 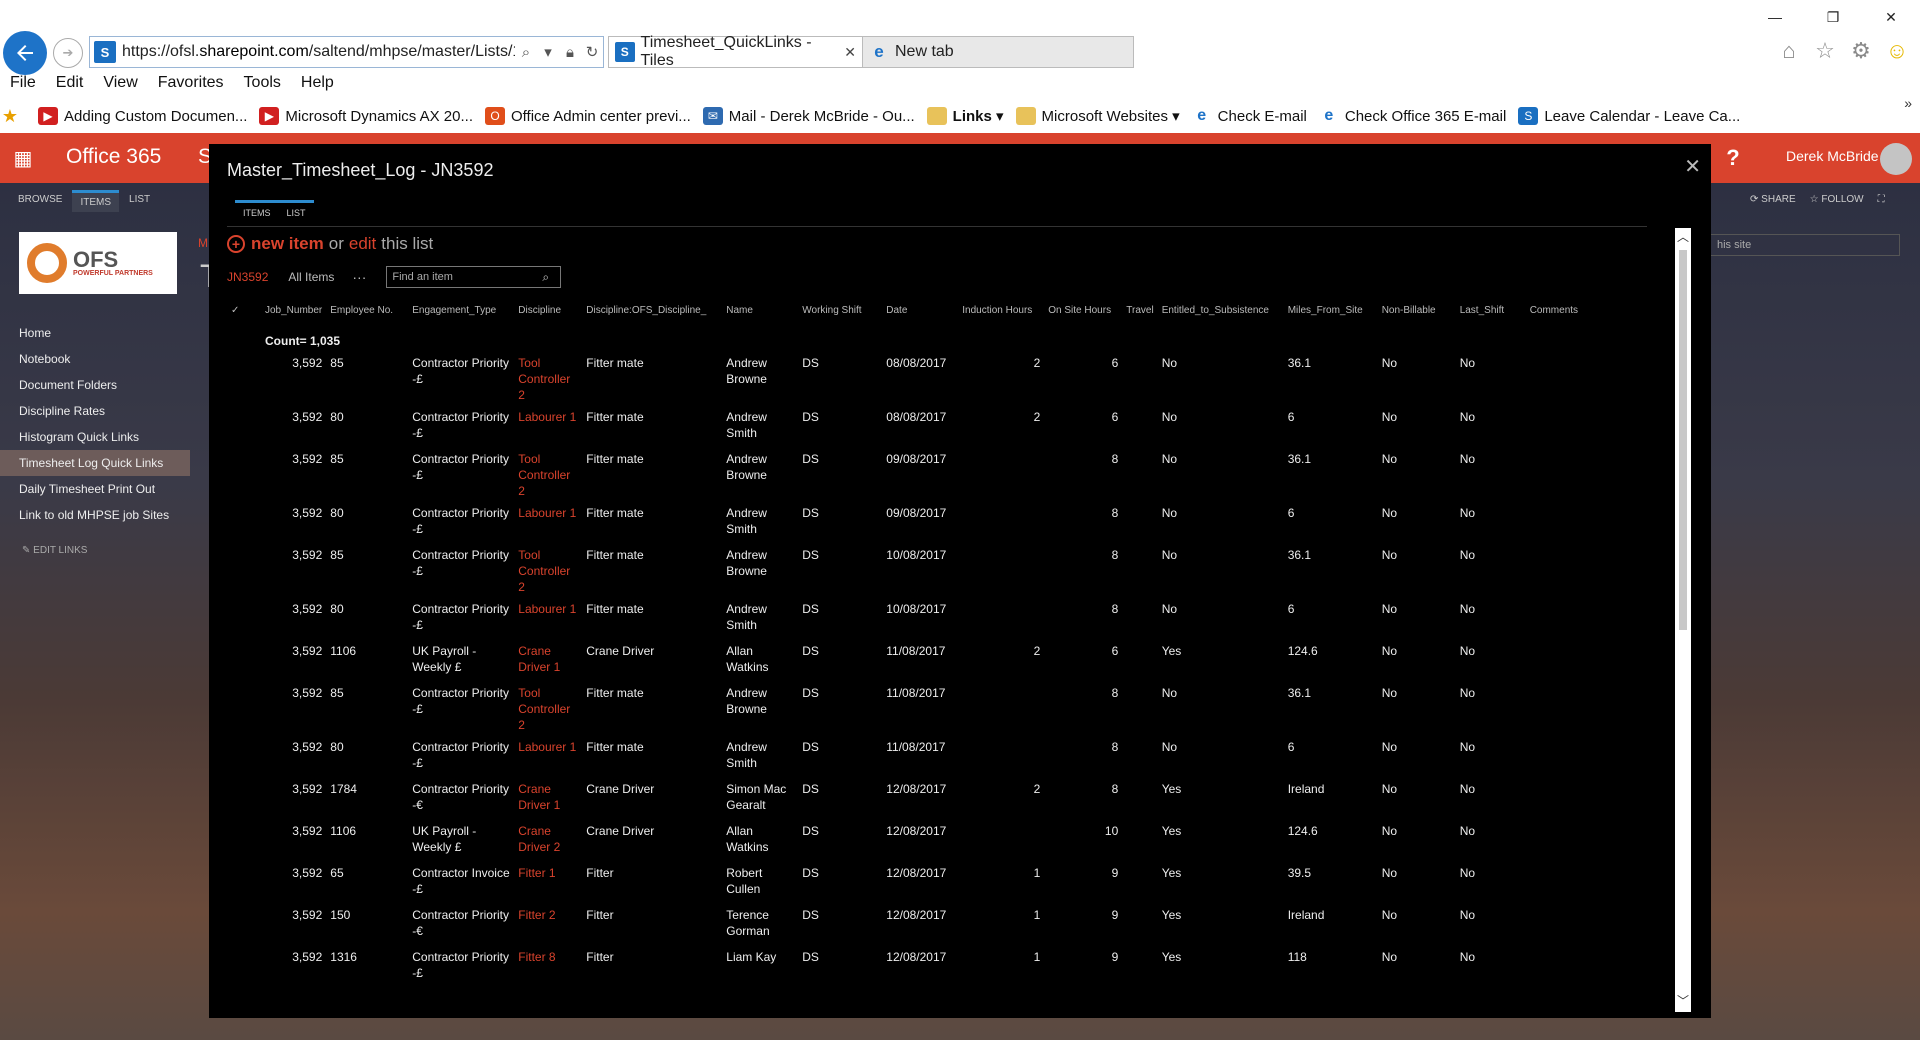 I want to click on find-item-input: Find an item ⌕, so click(x=474, y=277).